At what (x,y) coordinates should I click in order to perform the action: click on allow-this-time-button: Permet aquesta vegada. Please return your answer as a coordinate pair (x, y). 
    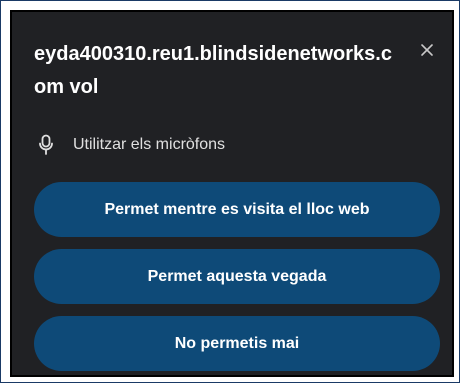
    Looking at the image, I should click on (237, 276).